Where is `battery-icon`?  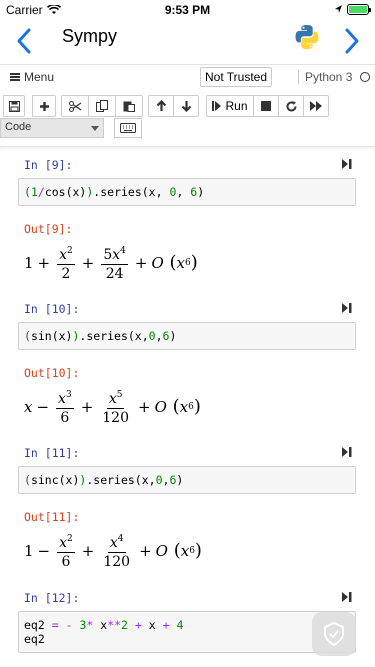 battery-icon is located at coordinates (359, 9).